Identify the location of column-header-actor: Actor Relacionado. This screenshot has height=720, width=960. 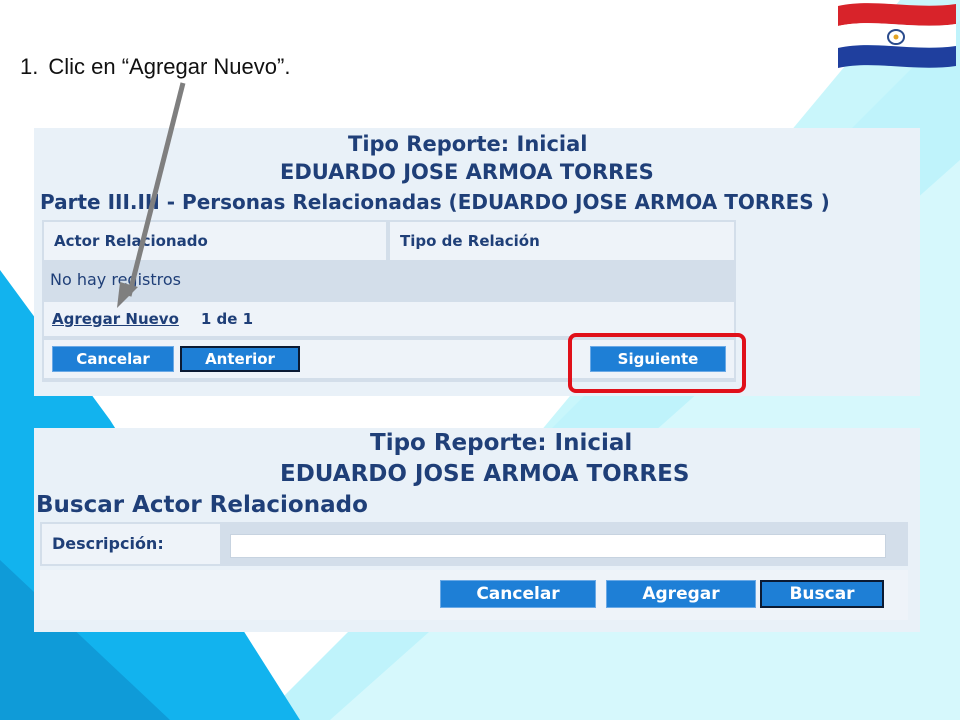
(215, 241).